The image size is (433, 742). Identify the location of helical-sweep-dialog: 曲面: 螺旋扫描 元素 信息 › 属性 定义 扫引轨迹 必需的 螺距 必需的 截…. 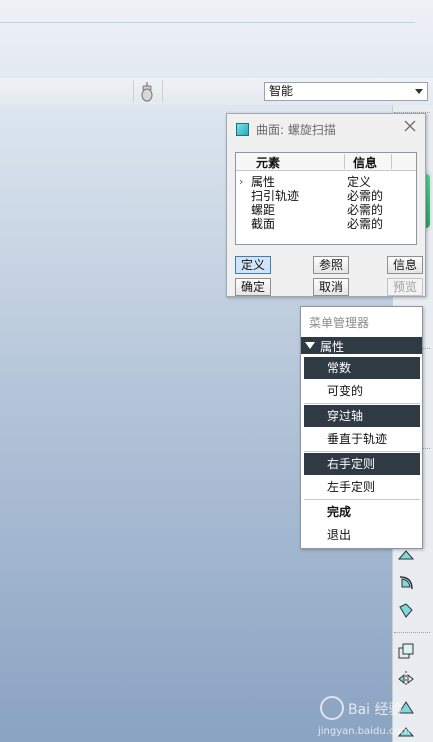
(326, 205).